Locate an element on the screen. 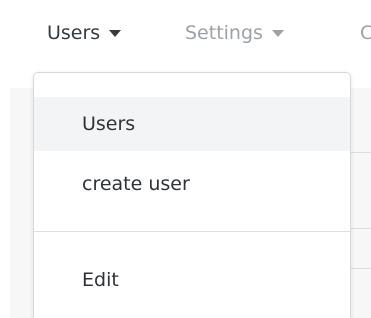  nav-item-label: Users is located at coordinates (74, 33).